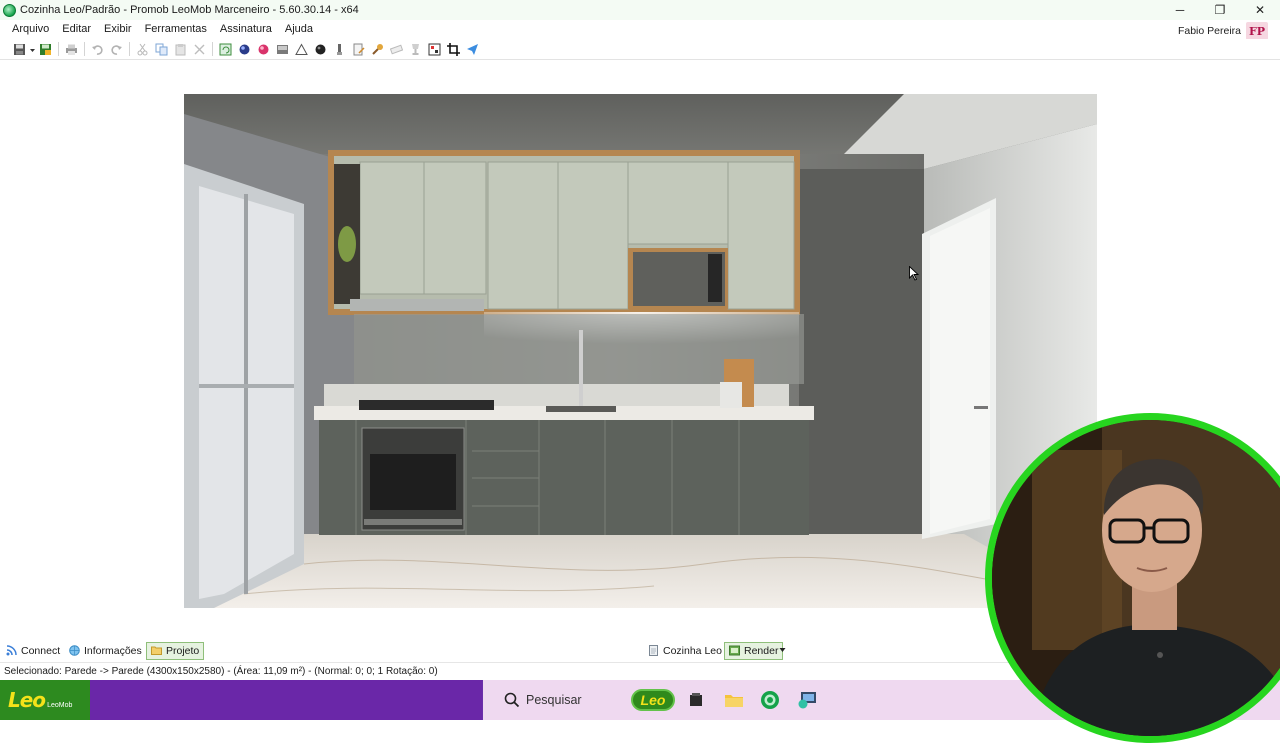  I want to click on light-icon, so click(339, 49).